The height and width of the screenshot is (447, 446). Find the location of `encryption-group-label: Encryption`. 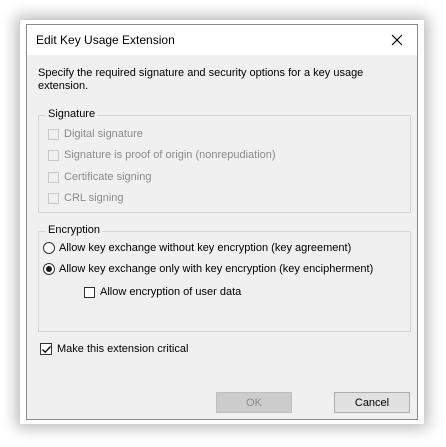

encryption-group-label: Encryption is located at coordinates (74, 230).